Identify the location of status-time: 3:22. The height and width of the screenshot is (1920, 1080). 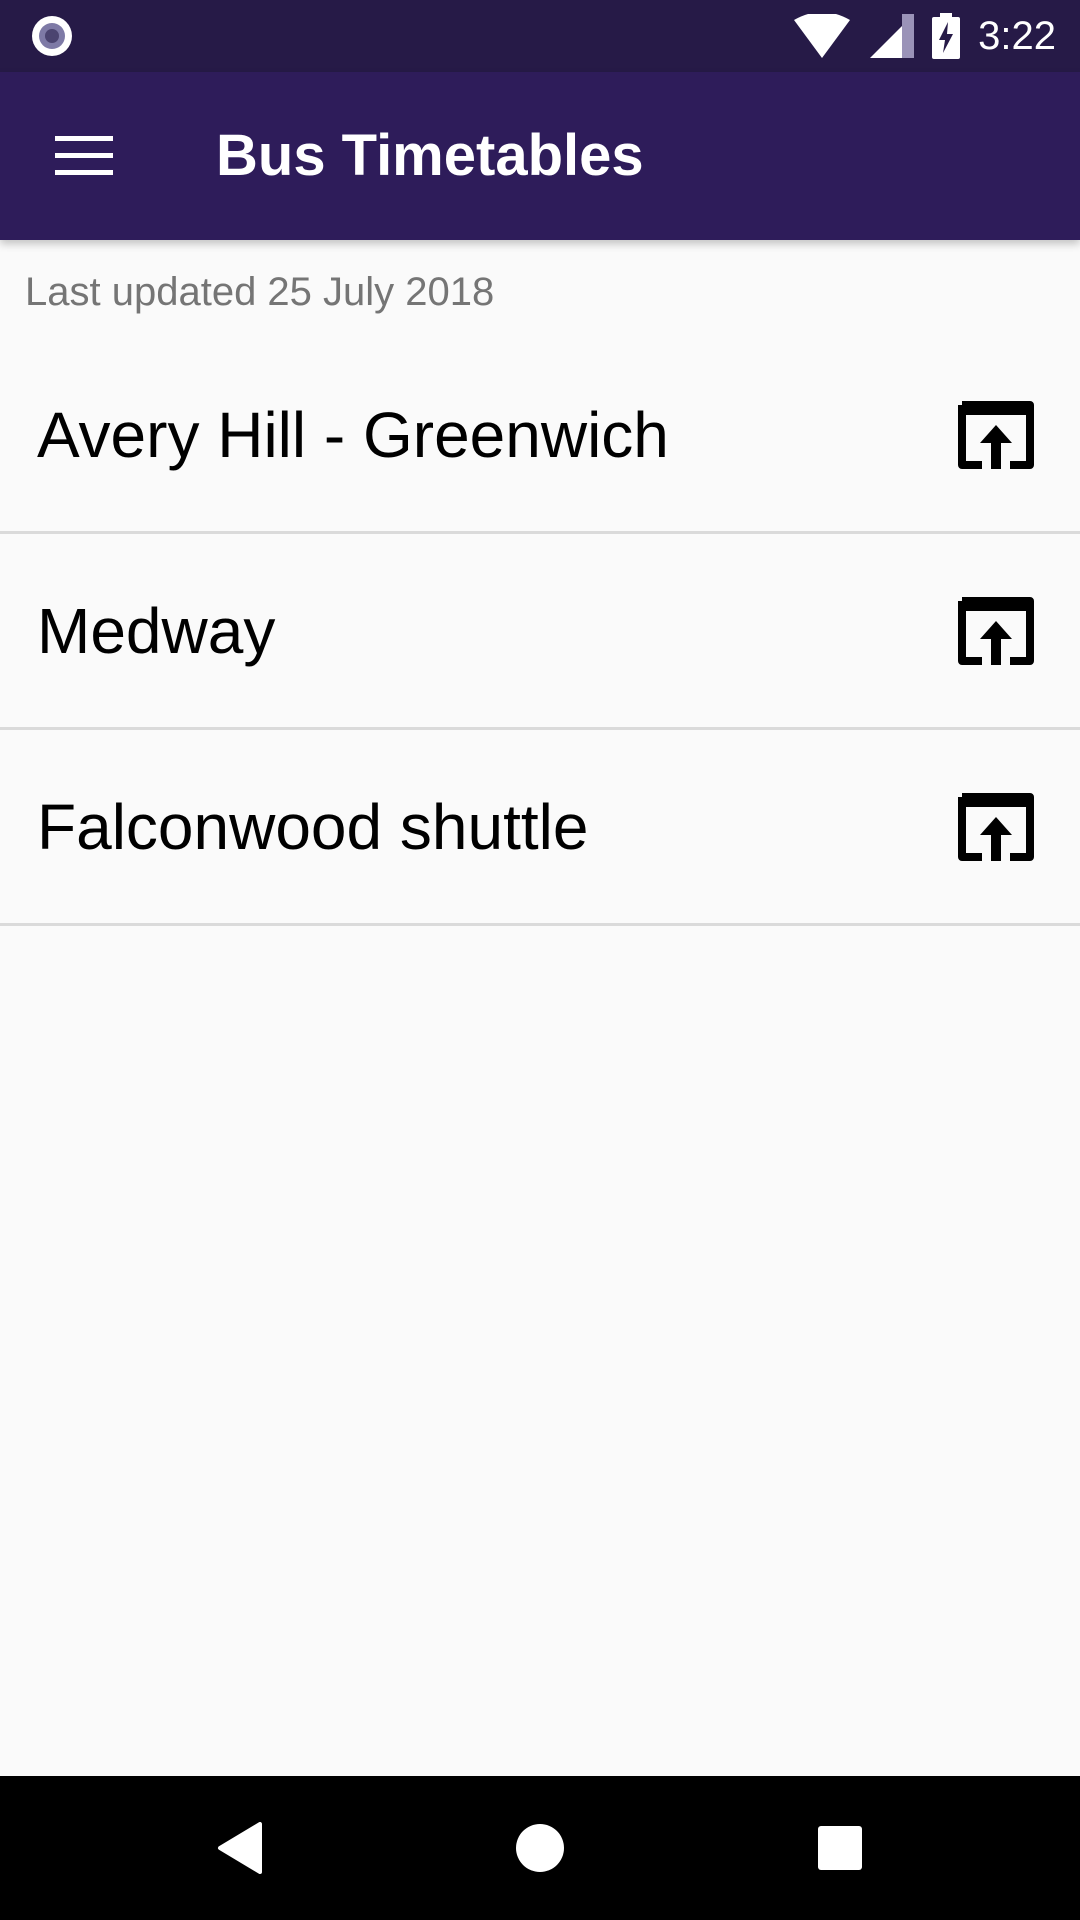
(1017, 36).